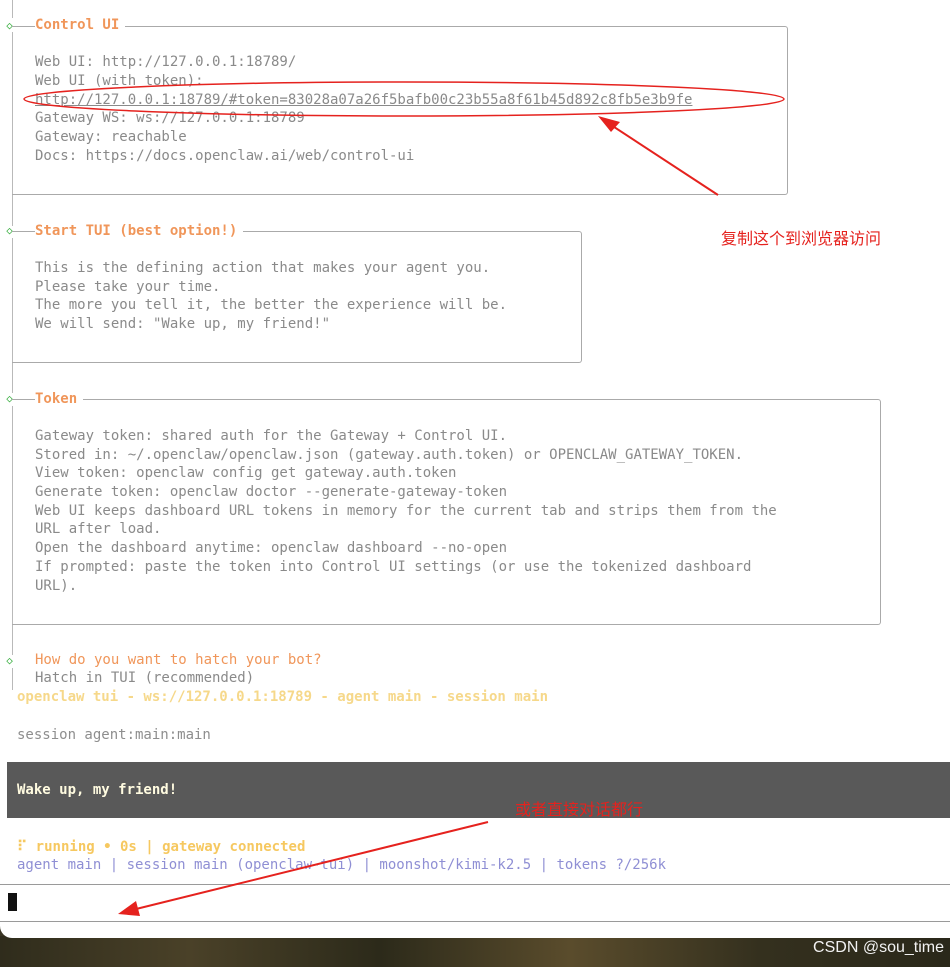 The image size is (950, 967). I want to click on annotation-copy-to-browser: 复制这个到浏览器访问, so click(801, 239).